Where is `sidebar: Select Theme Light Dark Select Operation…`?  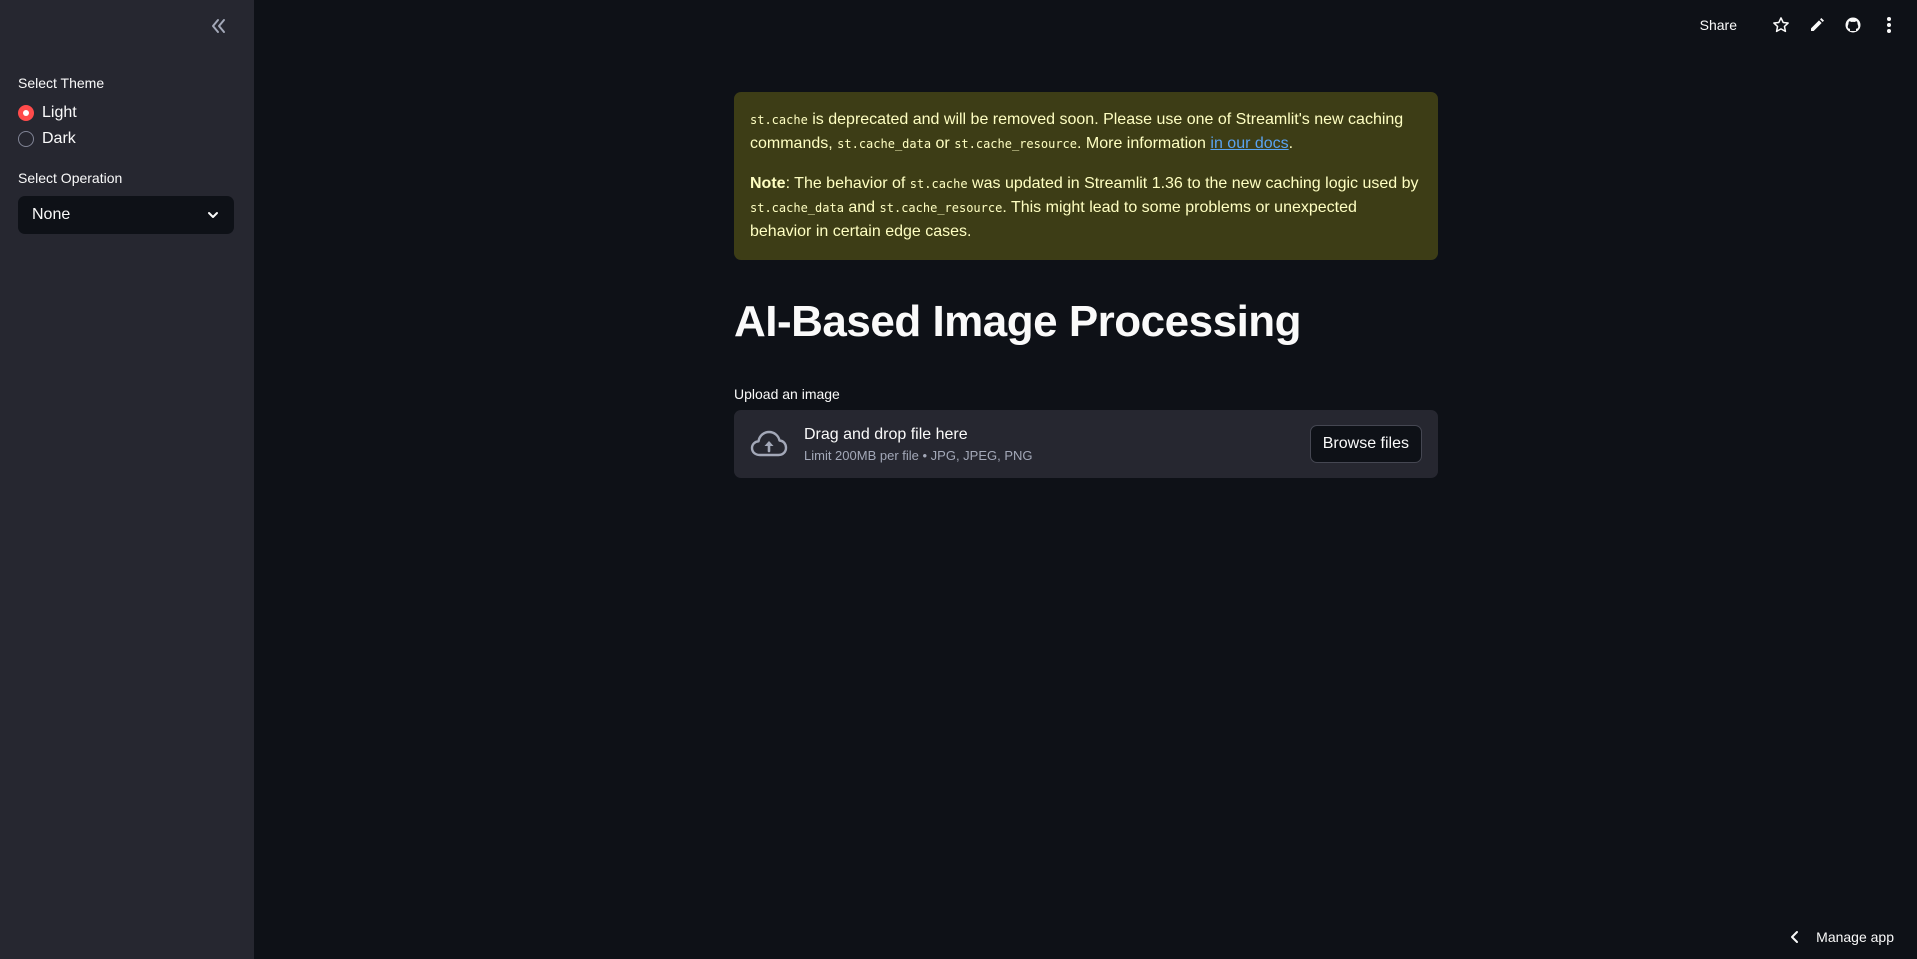
sidebar: Select Theme Light Dark Select Operation… is located at coordinates (127, 479).